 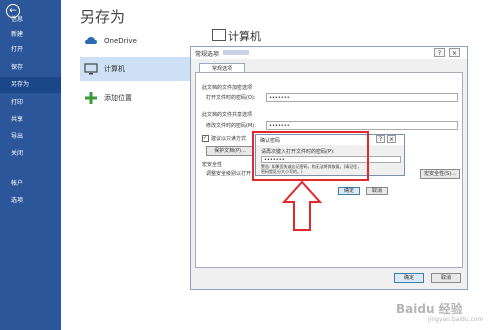 What do you see at coordinates (231, 126) in the screenshot?
I see `modify-password-label: 修改文件时的密码(M):` at bounding box center [231, 126].